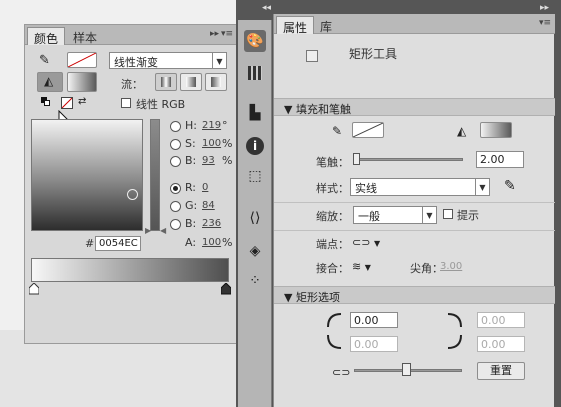 This screenshot has width=561, height=407. I want to click on blue-value: 236, so click(211, 223).